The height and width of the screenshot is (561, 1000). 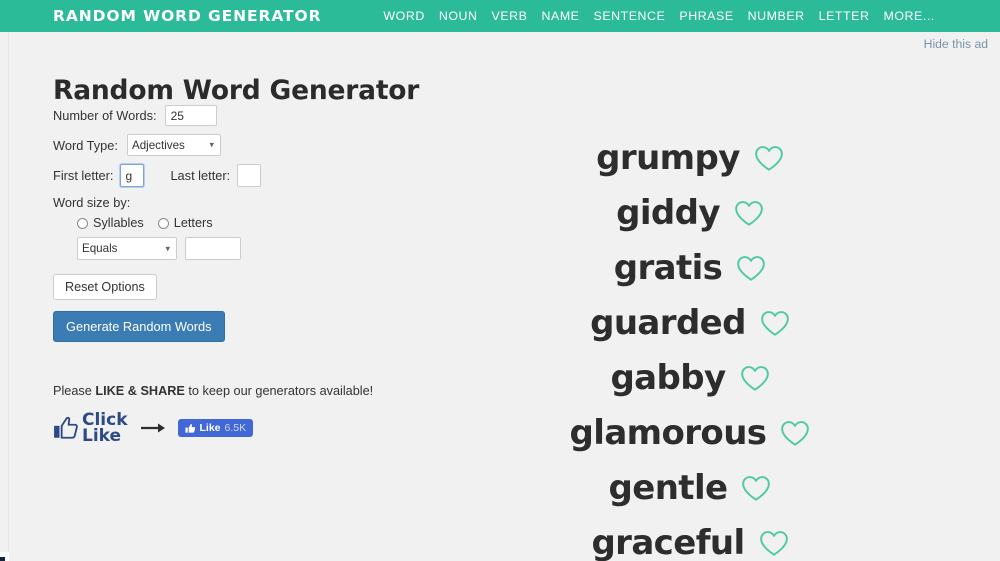 What do you see at coordinates (152, 428) in the screenshot?
I see `arrow-right-icon` at bounding box center [152, 428].